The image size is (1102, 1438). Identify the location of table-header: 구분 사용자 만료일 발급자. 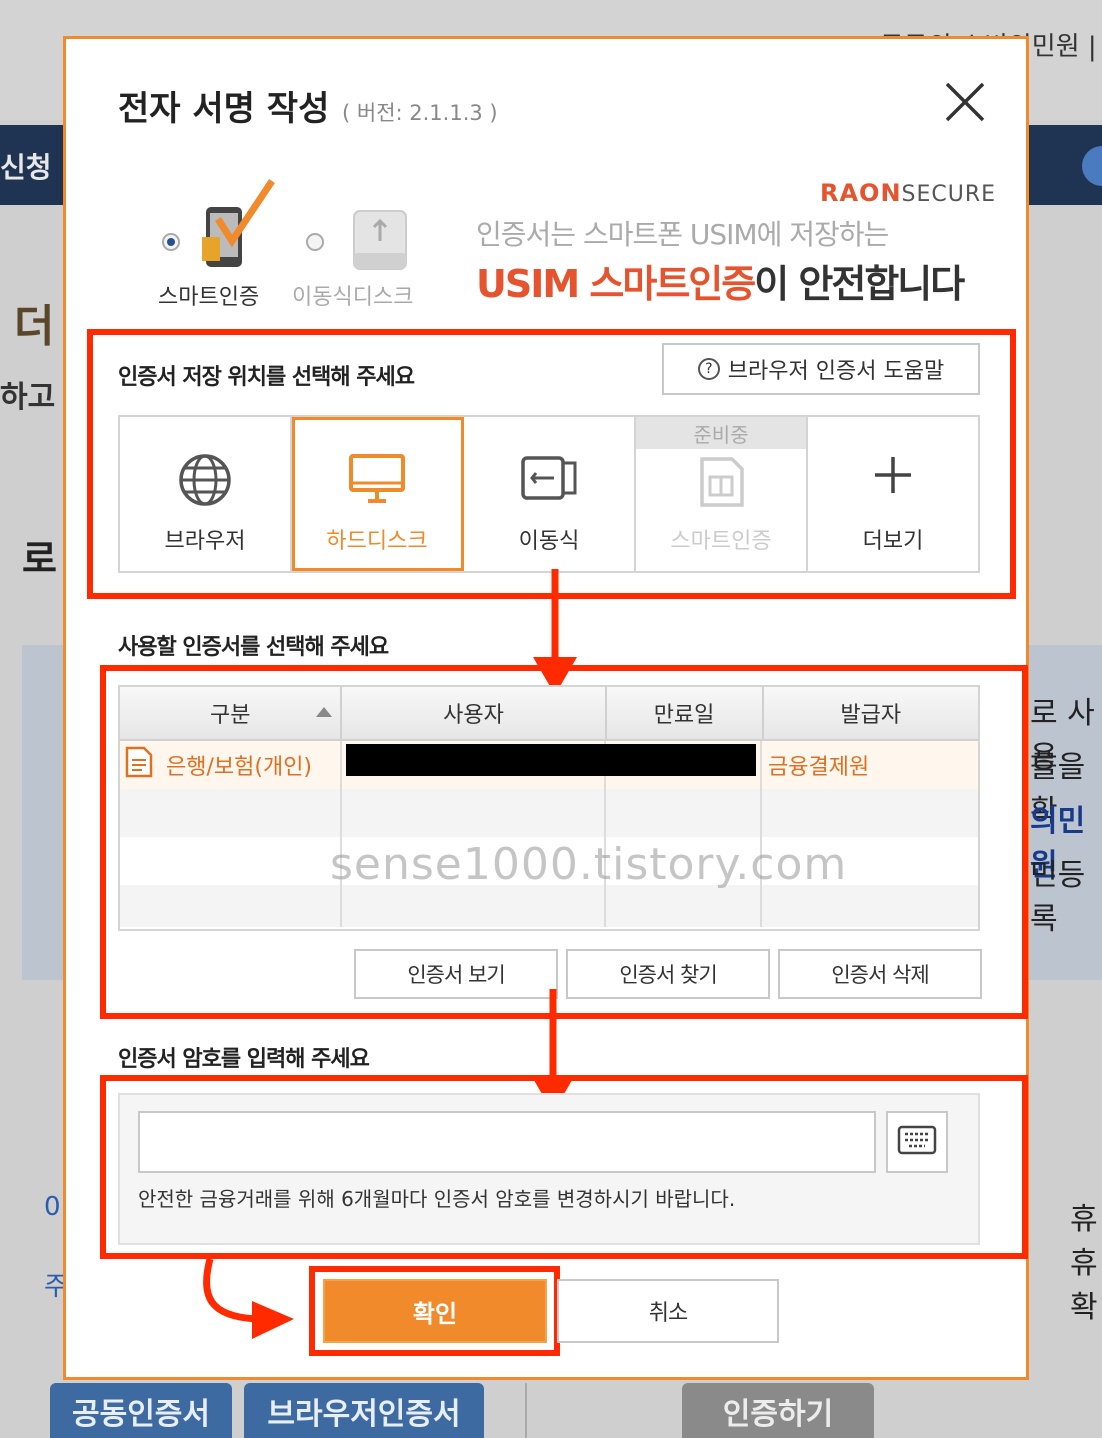
(549, 714).